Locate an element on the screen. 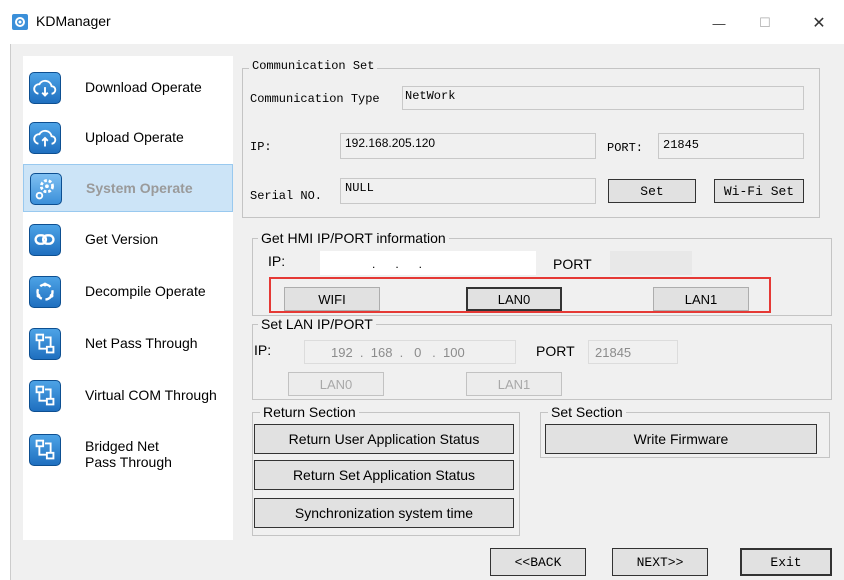 This screenshot has height=580, width=844. communication-type-field: NetWork is located at coordinates (603, 98).